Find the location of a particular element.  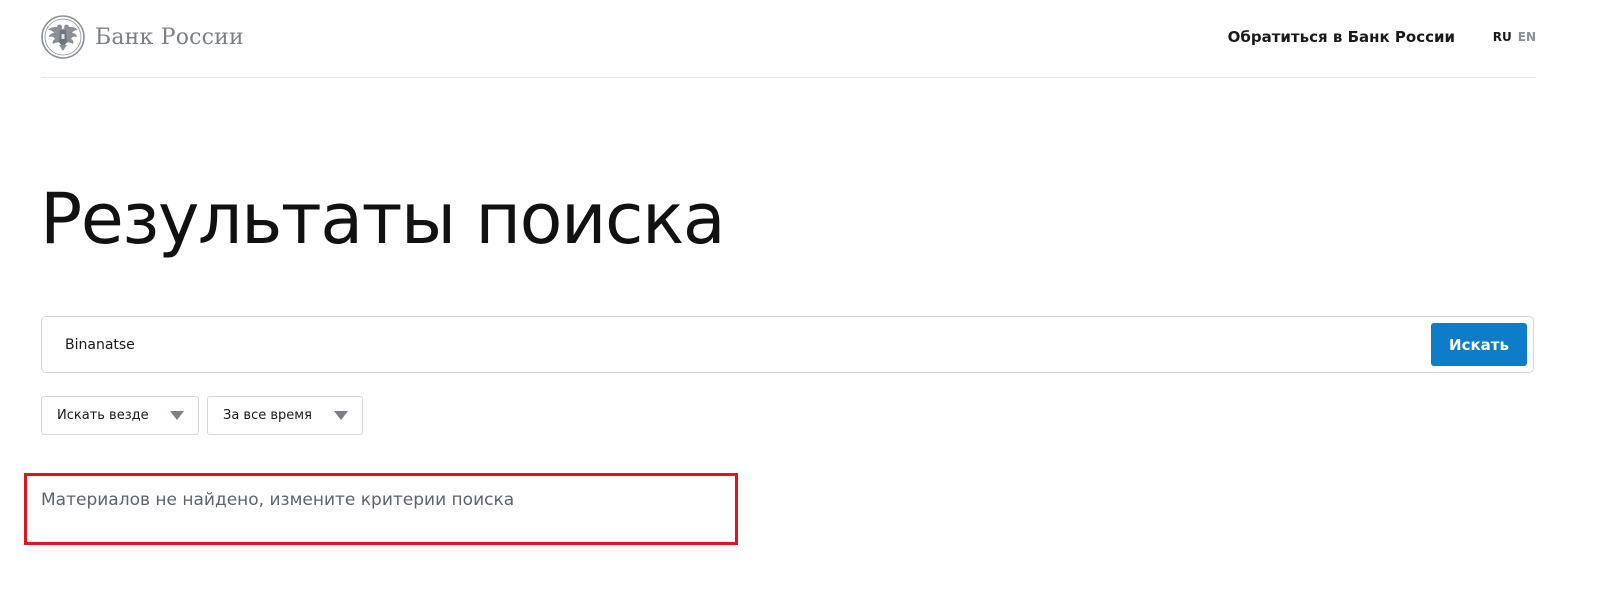

eagle-emblem-icon is located at coordinates (63, 37).